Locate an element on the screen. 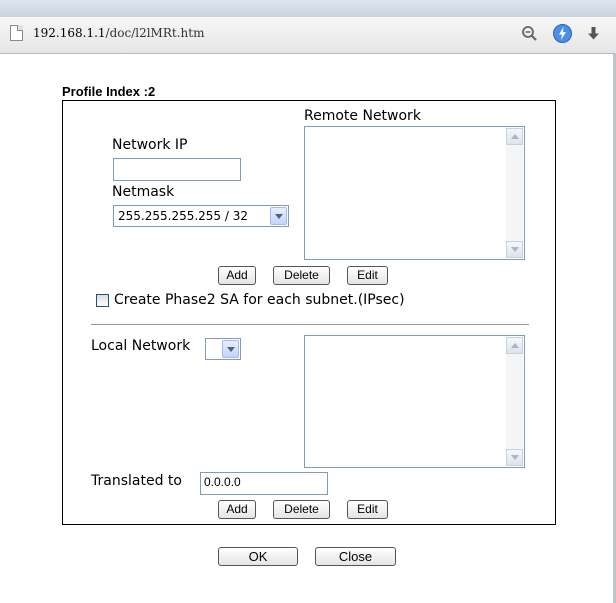  remote-delete-button: Delete is located at coordinates (301, 275).